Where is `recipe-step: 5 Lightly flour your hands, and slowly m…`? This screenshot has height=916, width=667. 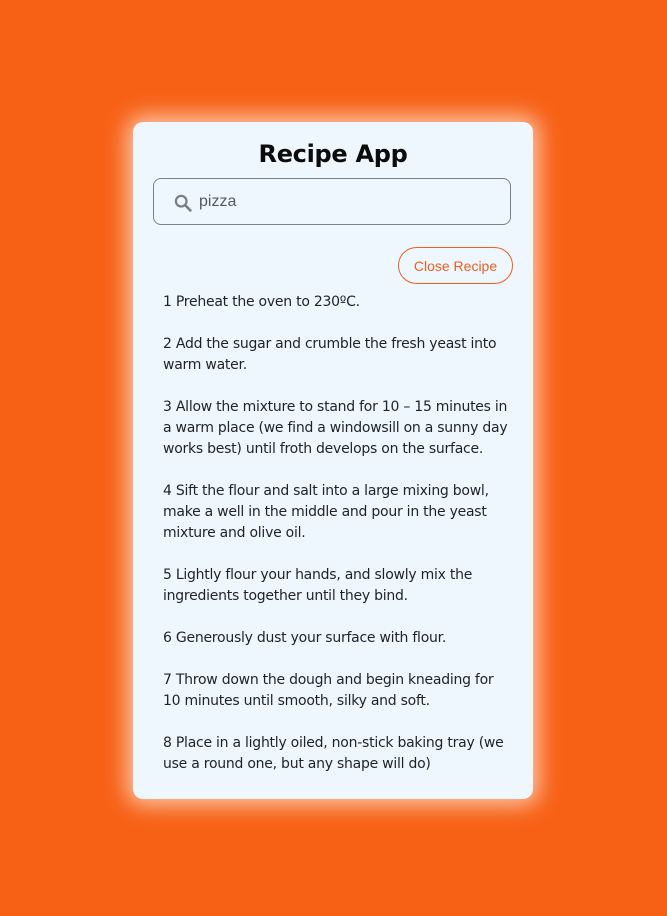
recipe-step: 5 Lightly flour your hands, and slowly m… is located at coordinates (318, 585).